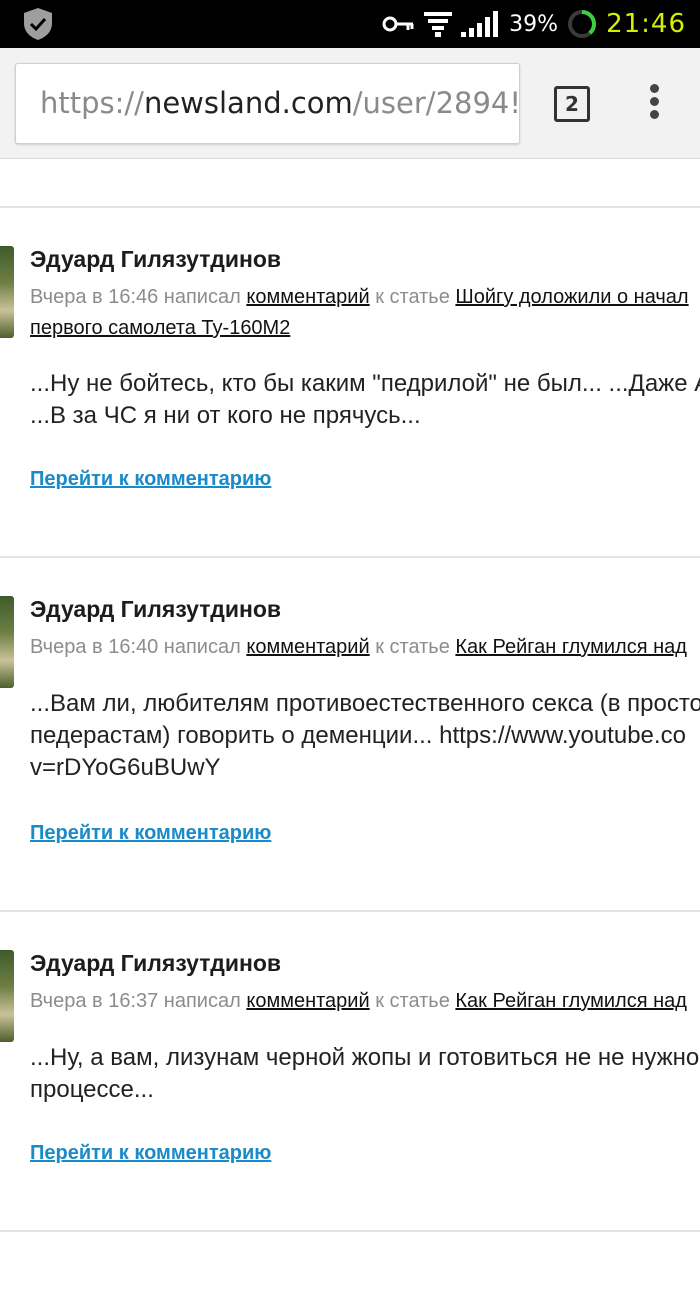  What do you see at coordinates (436, 103) in the screenshot?
I see `url-path: /user/2894!` at bounding box center [436, 103].